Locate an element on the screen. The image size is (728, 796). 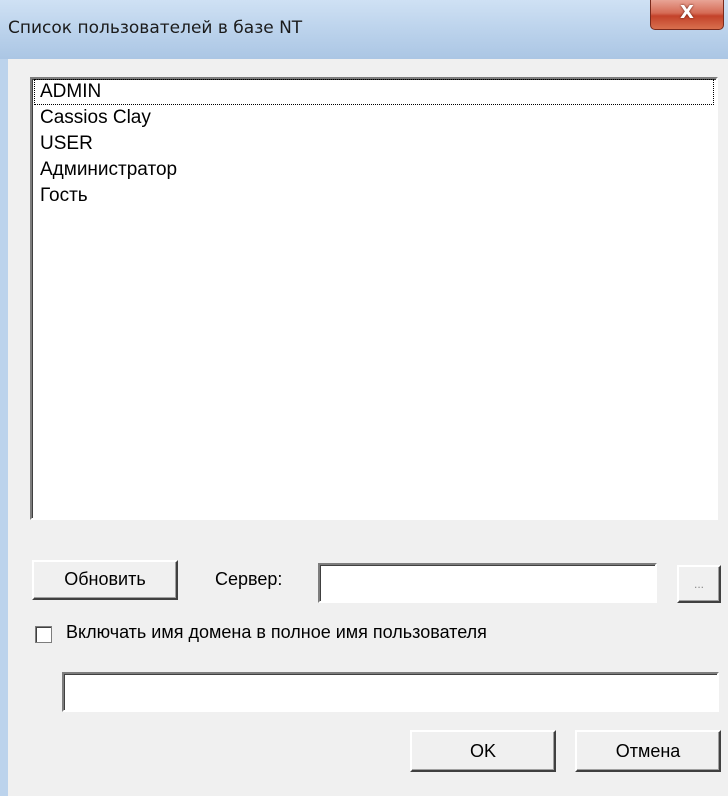
close-icon: X is located at coordinates (687, 12).